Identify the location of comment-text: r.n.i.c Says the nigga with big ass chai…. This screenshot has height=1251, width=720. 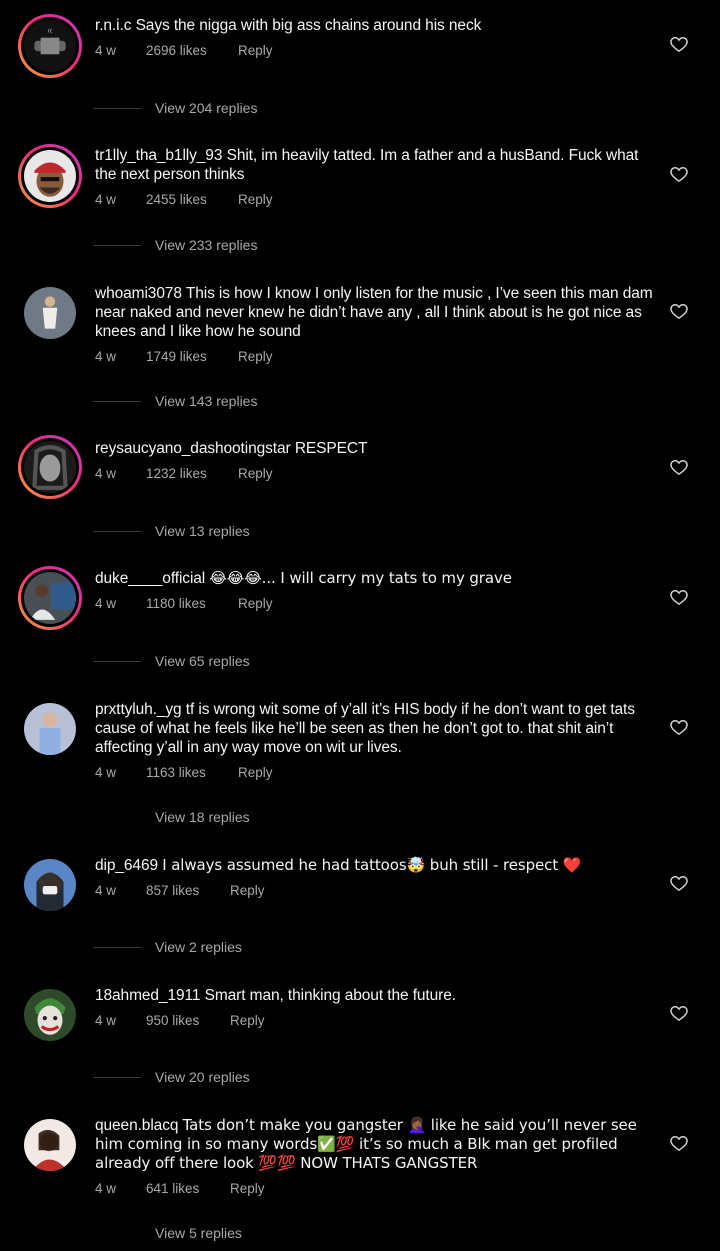
(375, 25).